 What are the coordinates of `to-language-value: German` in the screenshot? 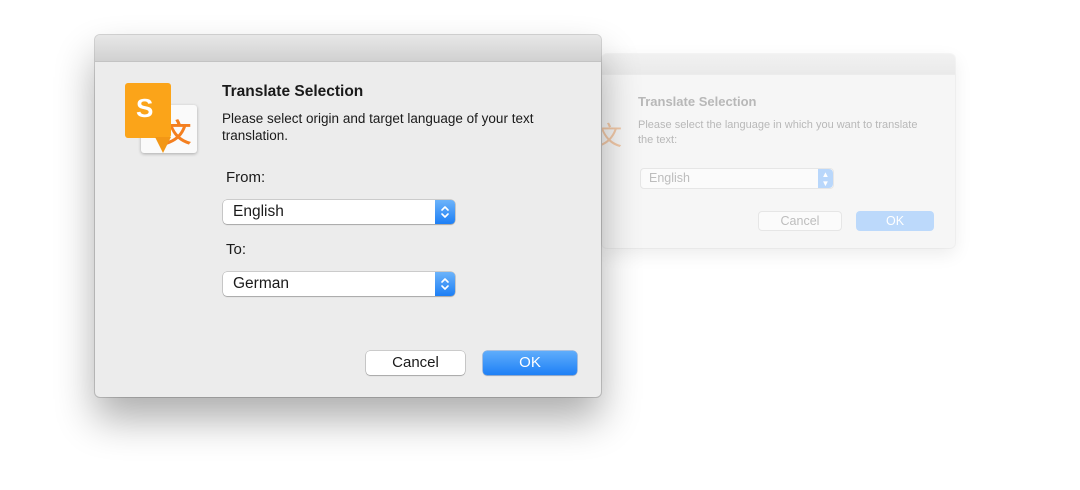 It's located at (261, 283).